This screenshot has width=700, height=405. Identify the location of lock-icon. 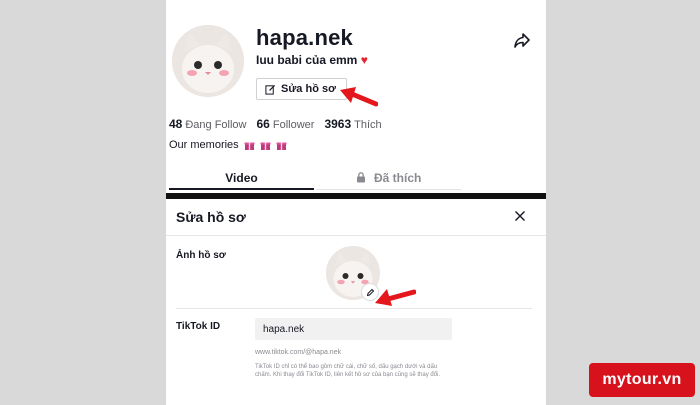
(360, 177).